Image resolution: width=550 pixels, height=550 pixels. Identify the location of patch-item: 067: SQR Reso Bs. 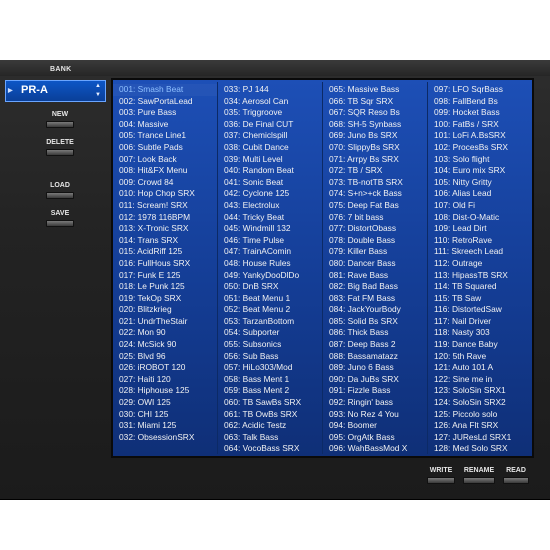
(375, 113).